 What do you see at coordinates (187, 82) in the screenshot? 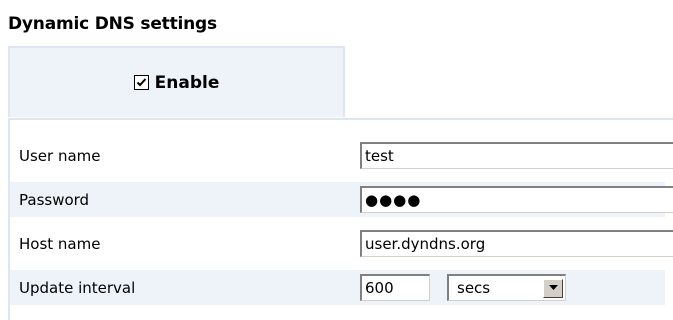
I see `enable-label: Enable` at bounding box center [187, 82].